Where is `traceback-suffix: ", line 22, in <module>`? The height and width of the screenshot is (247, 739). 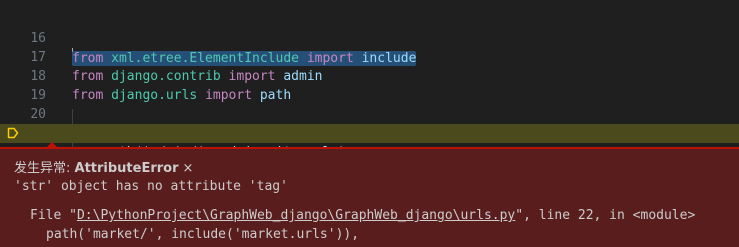
traceback-suffix: ", line 22, in <module> is located at coordinates (605, 215).